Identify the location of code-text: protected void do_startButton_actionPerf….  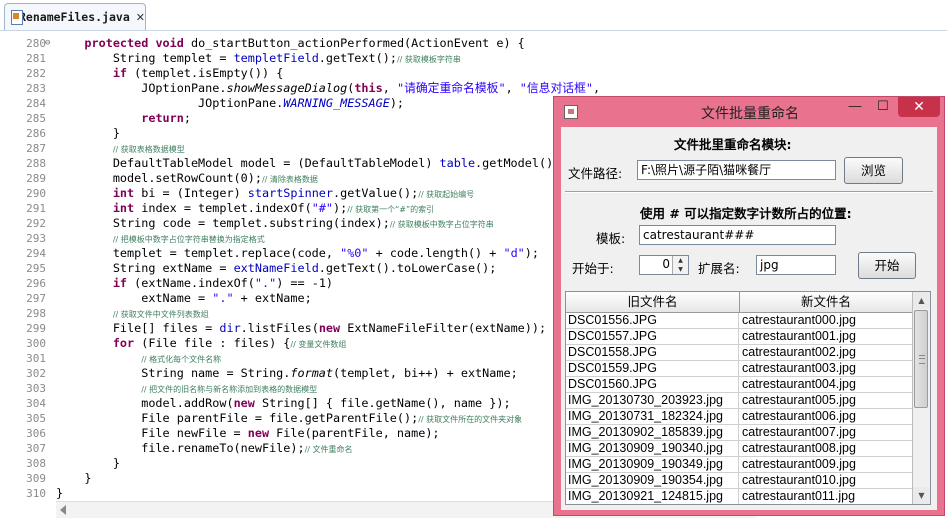
(304, 43).